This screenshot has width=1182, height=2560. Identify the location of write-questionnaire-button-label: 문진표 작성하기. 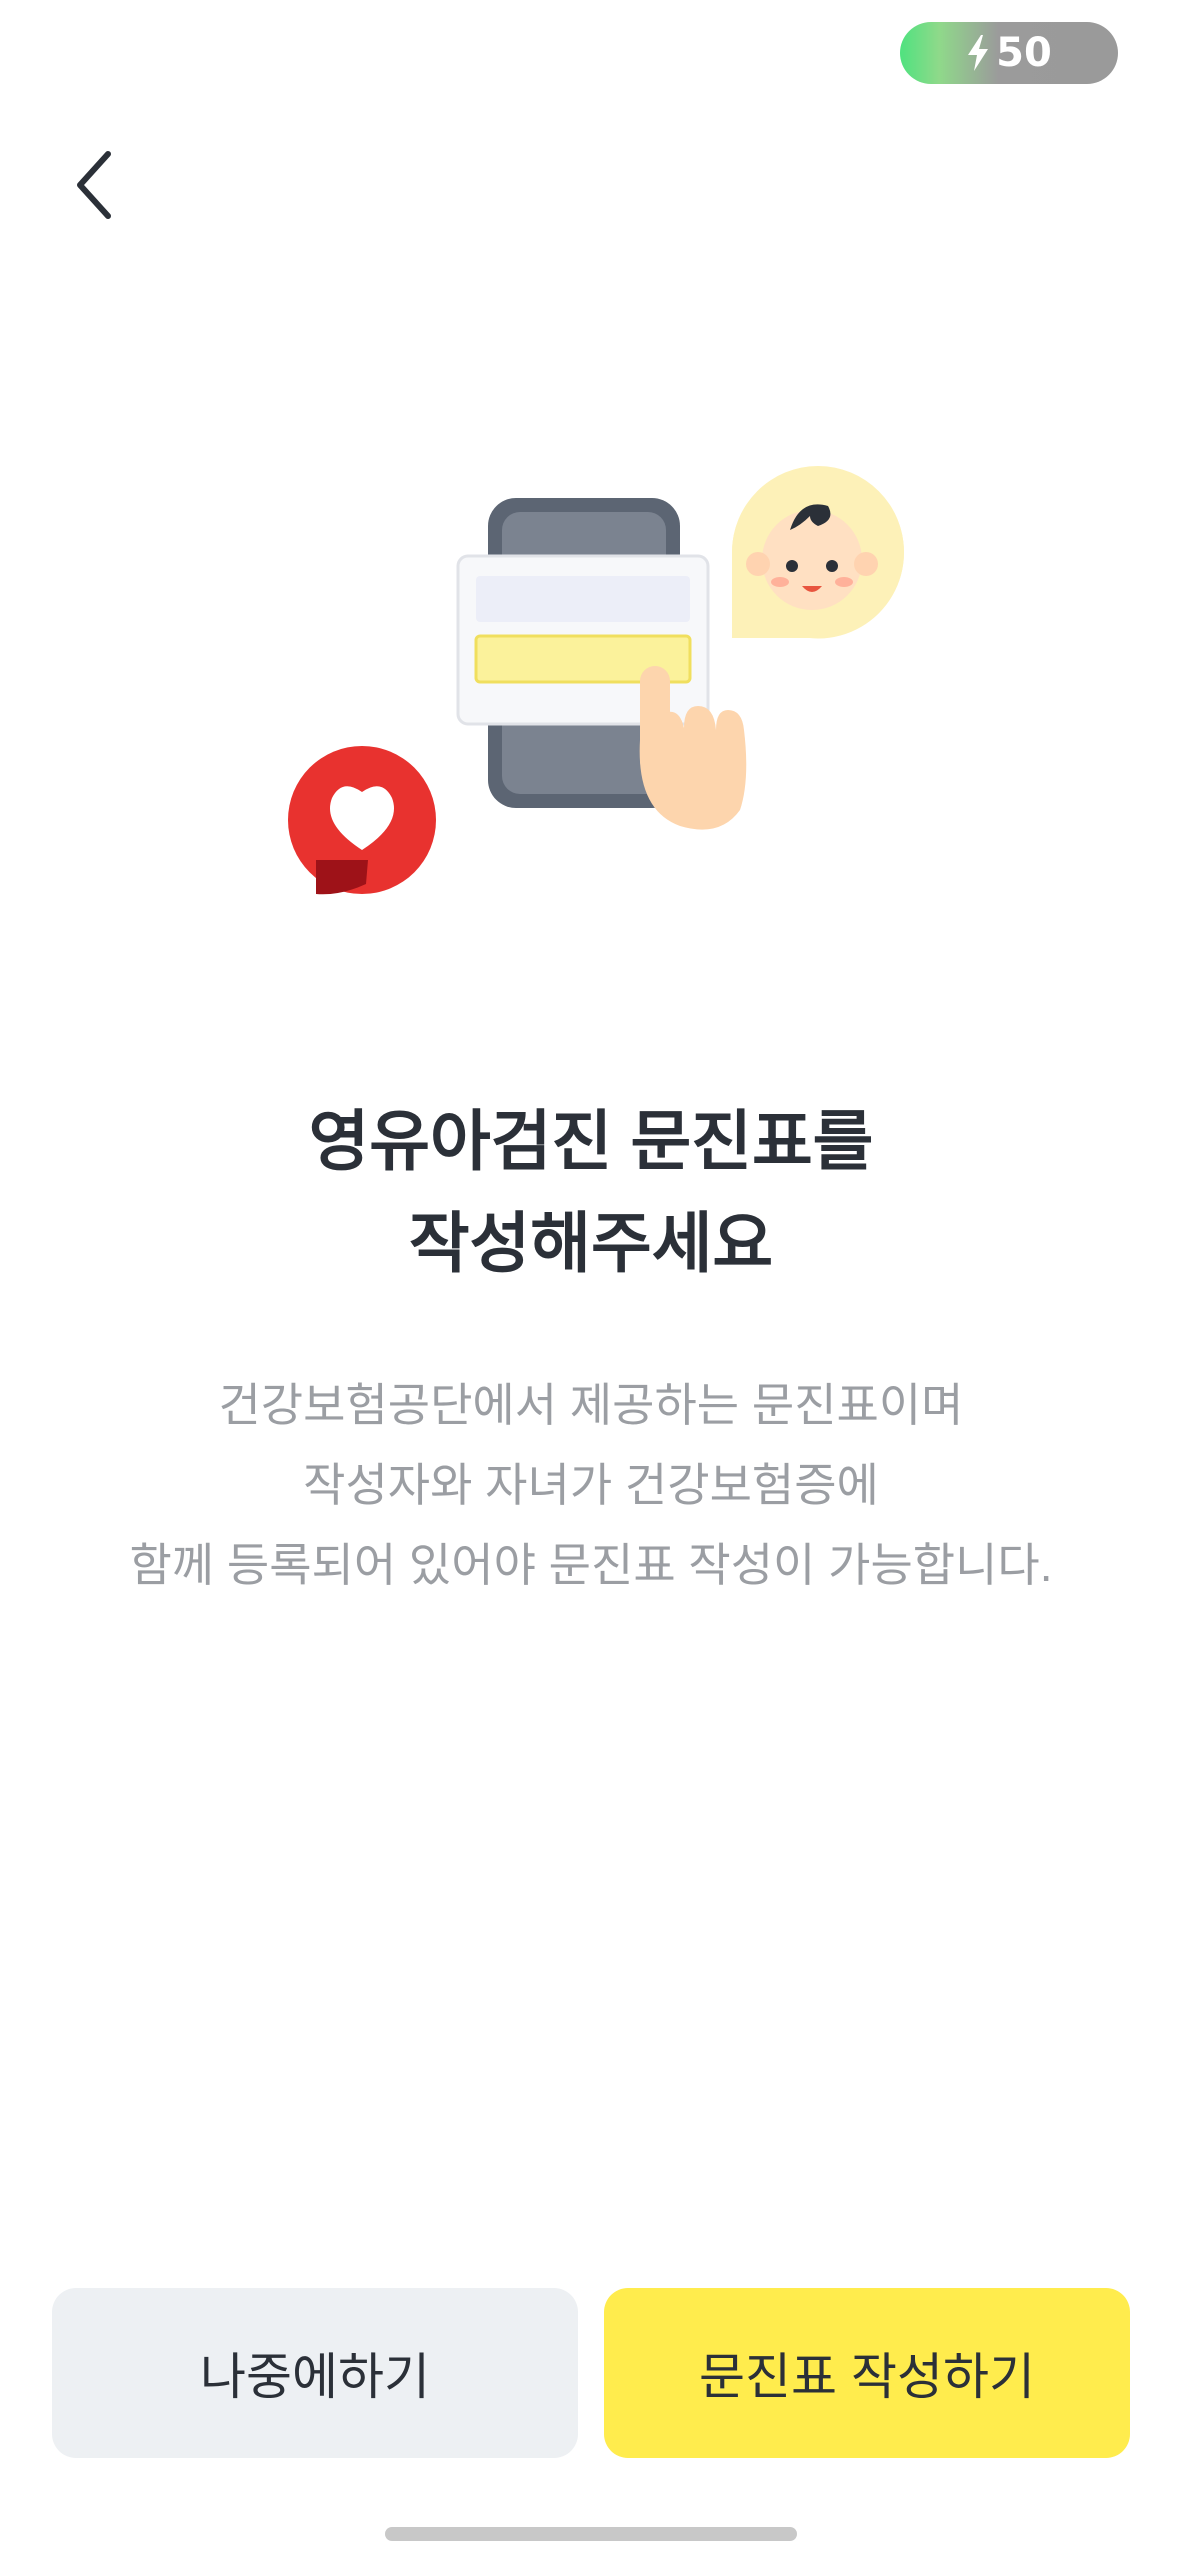
(867, 2377).